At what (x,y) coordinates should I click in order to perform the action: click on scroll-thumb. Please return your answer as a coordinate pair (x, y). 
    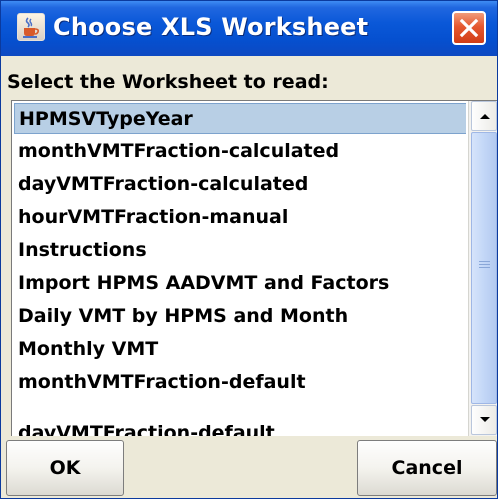
    Looking at the image, I should click on (484, 268).